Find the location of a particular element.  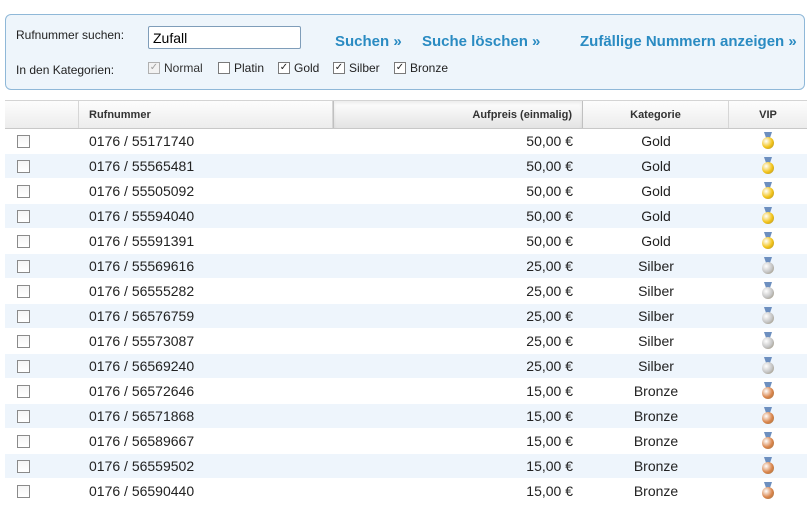

column-header-category: Kategorie is located at coordinates (656, 114).